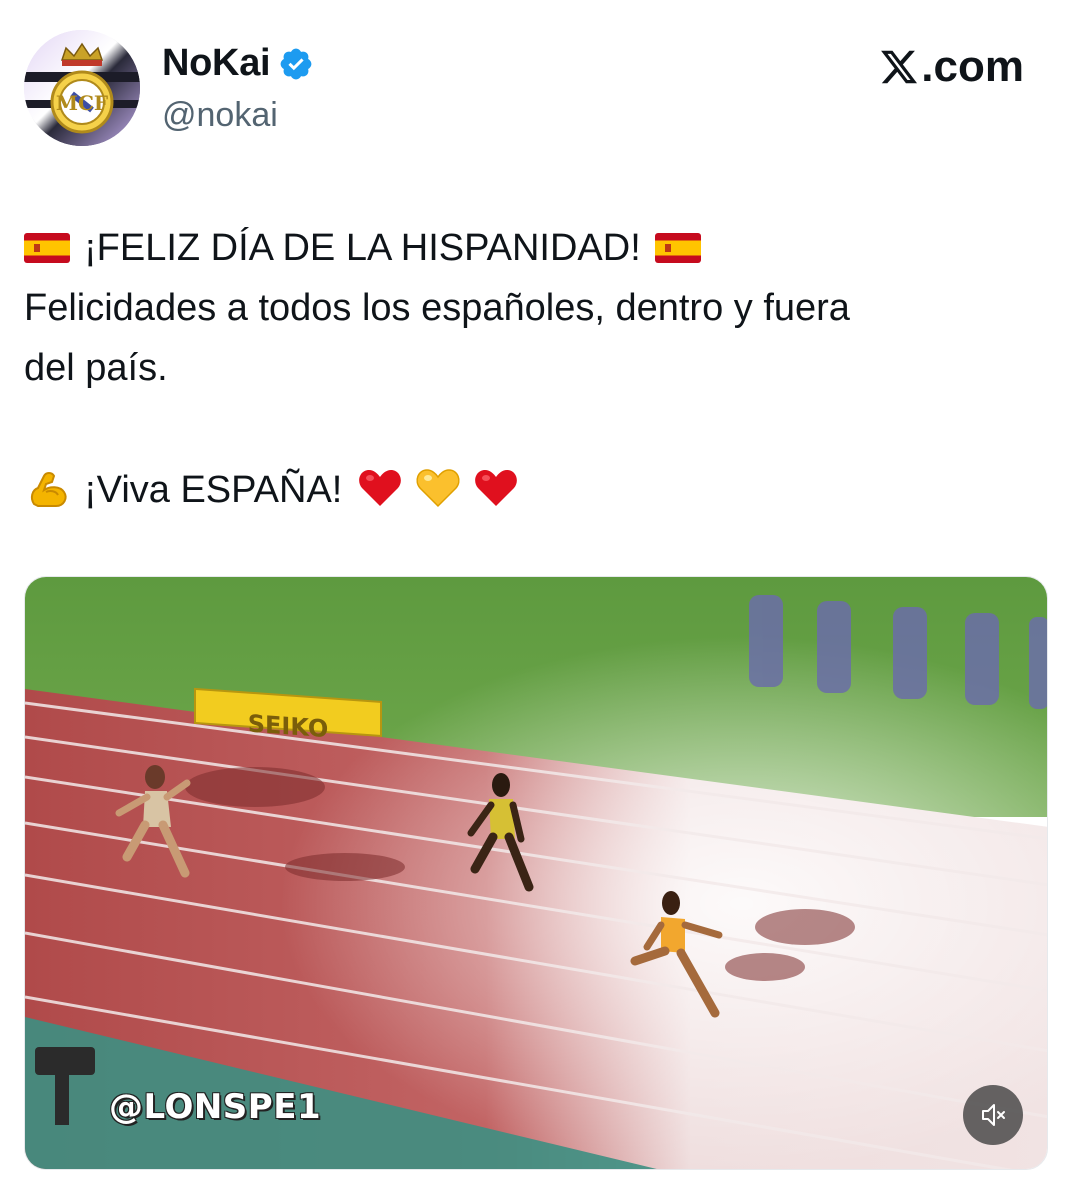  Describe the element at coordinates (82, 103) in the screenshot. I see `svg-text: MCF` at that location.